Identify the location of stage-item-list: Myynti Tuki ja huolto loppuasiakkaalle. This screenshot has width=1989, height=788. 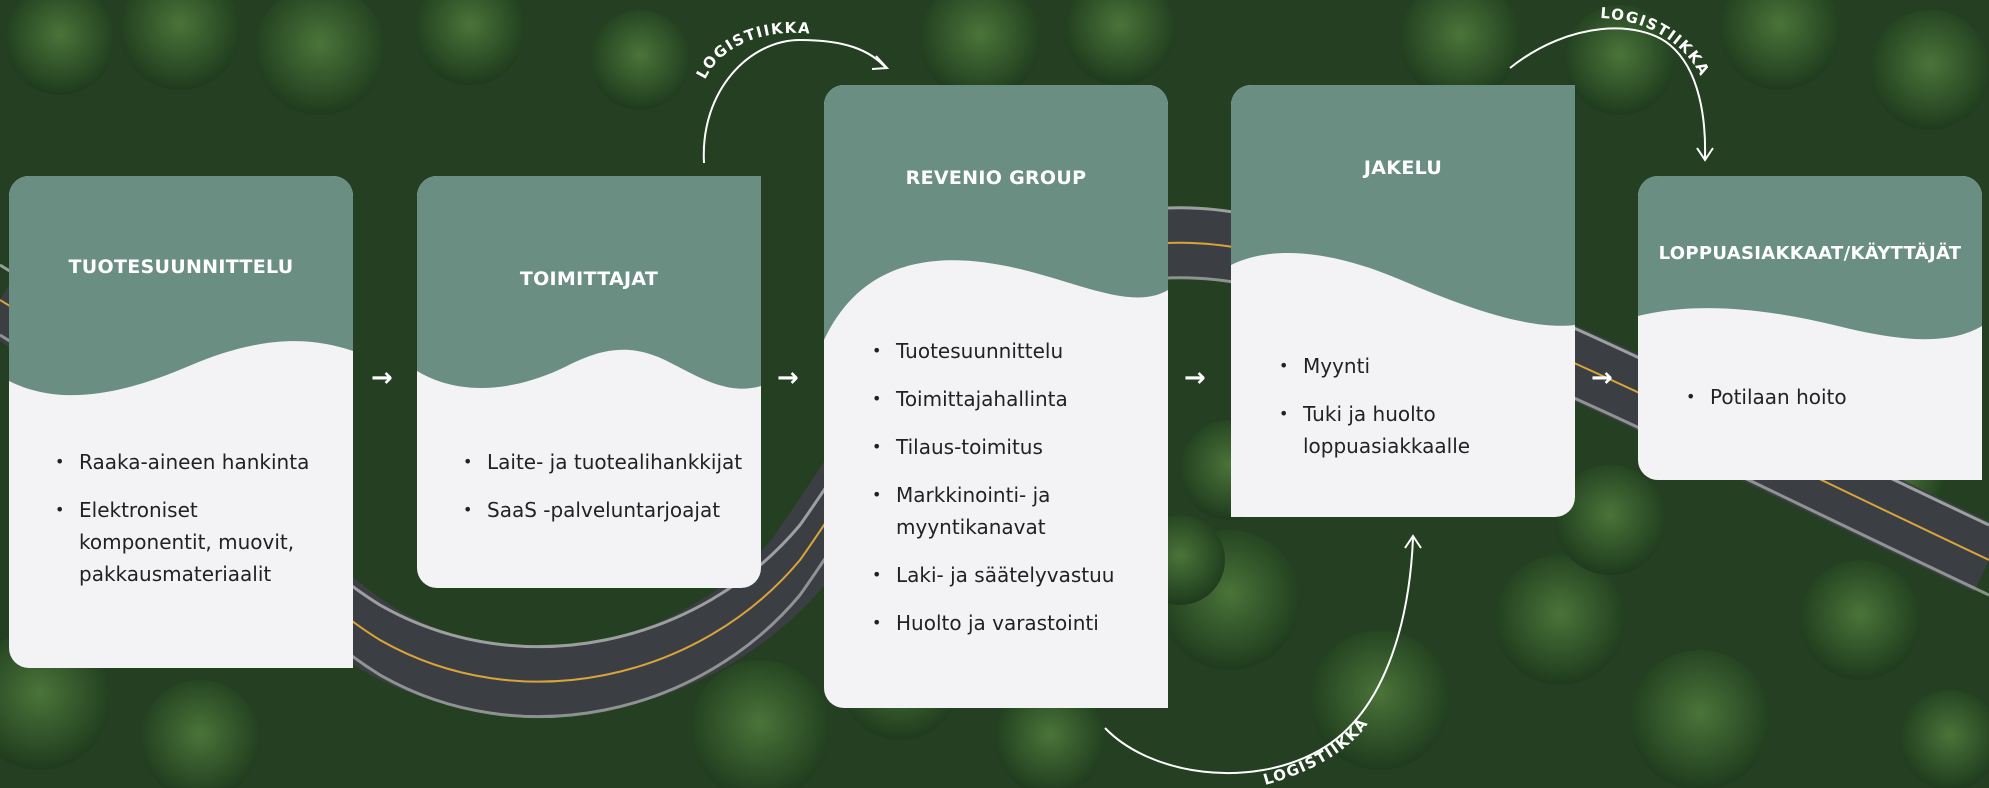
(1419, 414).